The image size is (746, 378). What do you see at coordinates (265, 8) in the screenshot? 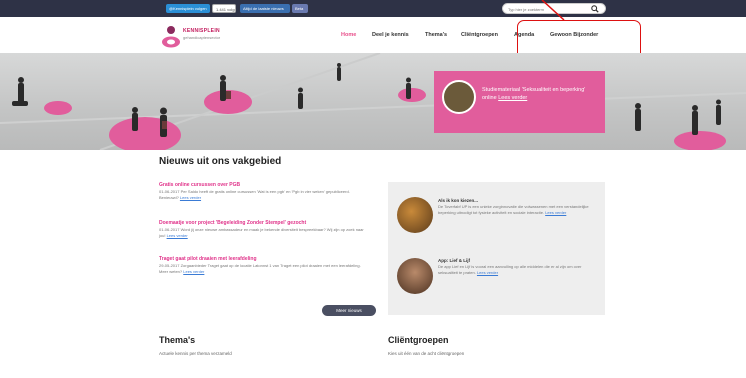
I see `rss-button: Altijd de laatste nieuws` at bounding box center [265, 8].